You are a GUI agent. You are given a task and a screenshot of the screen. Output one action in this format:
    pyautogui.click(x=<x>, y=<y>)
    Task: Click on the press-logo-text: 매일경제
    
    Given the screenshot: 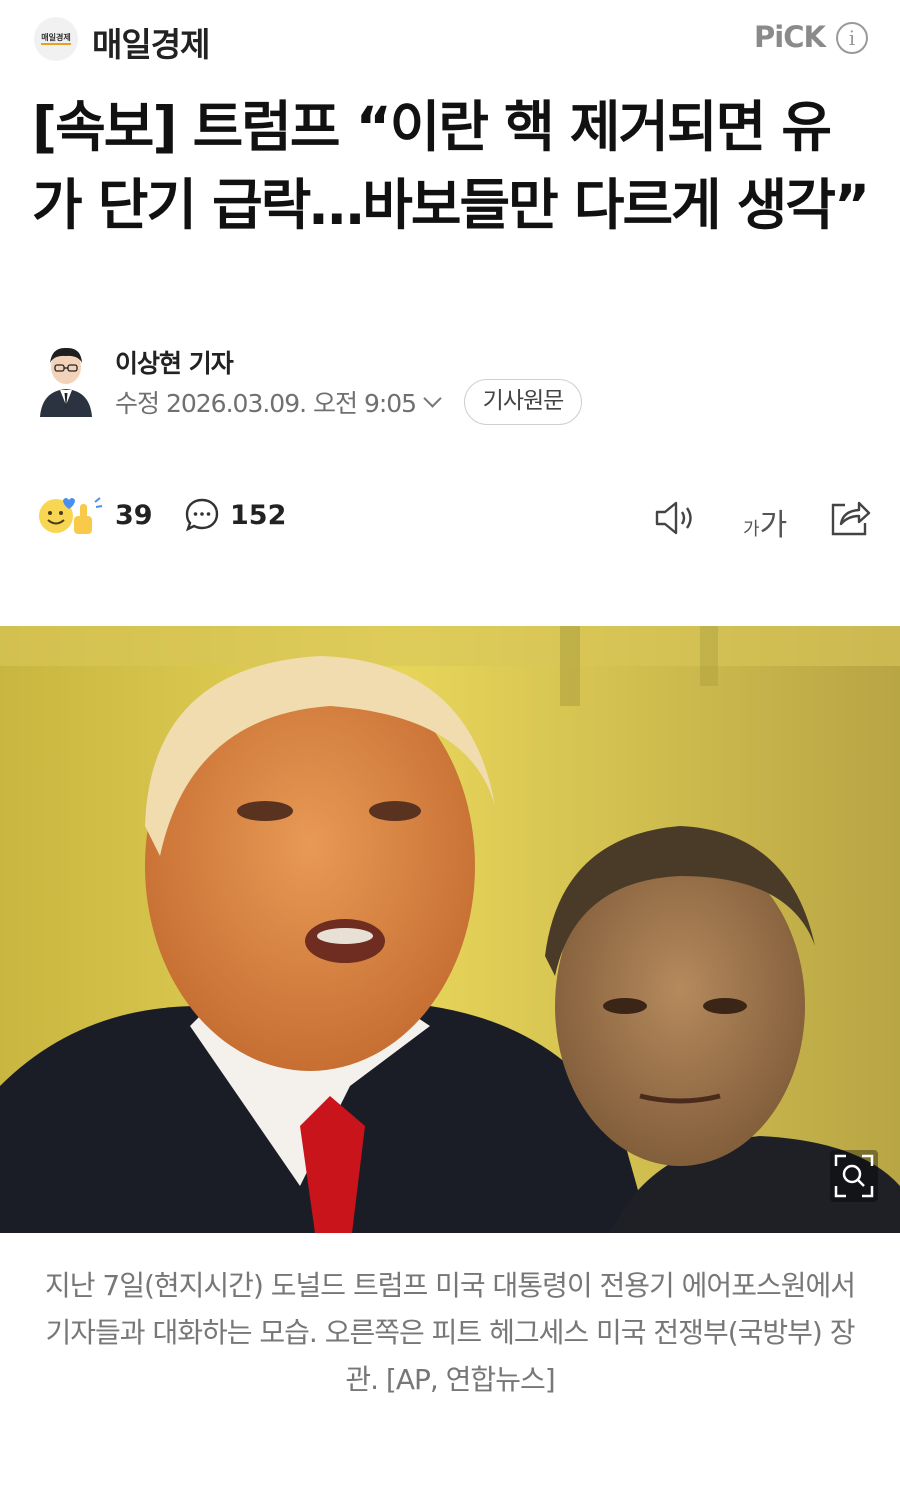 What is the action you would take?
    pyautogui.click(x=56, y=39)
    